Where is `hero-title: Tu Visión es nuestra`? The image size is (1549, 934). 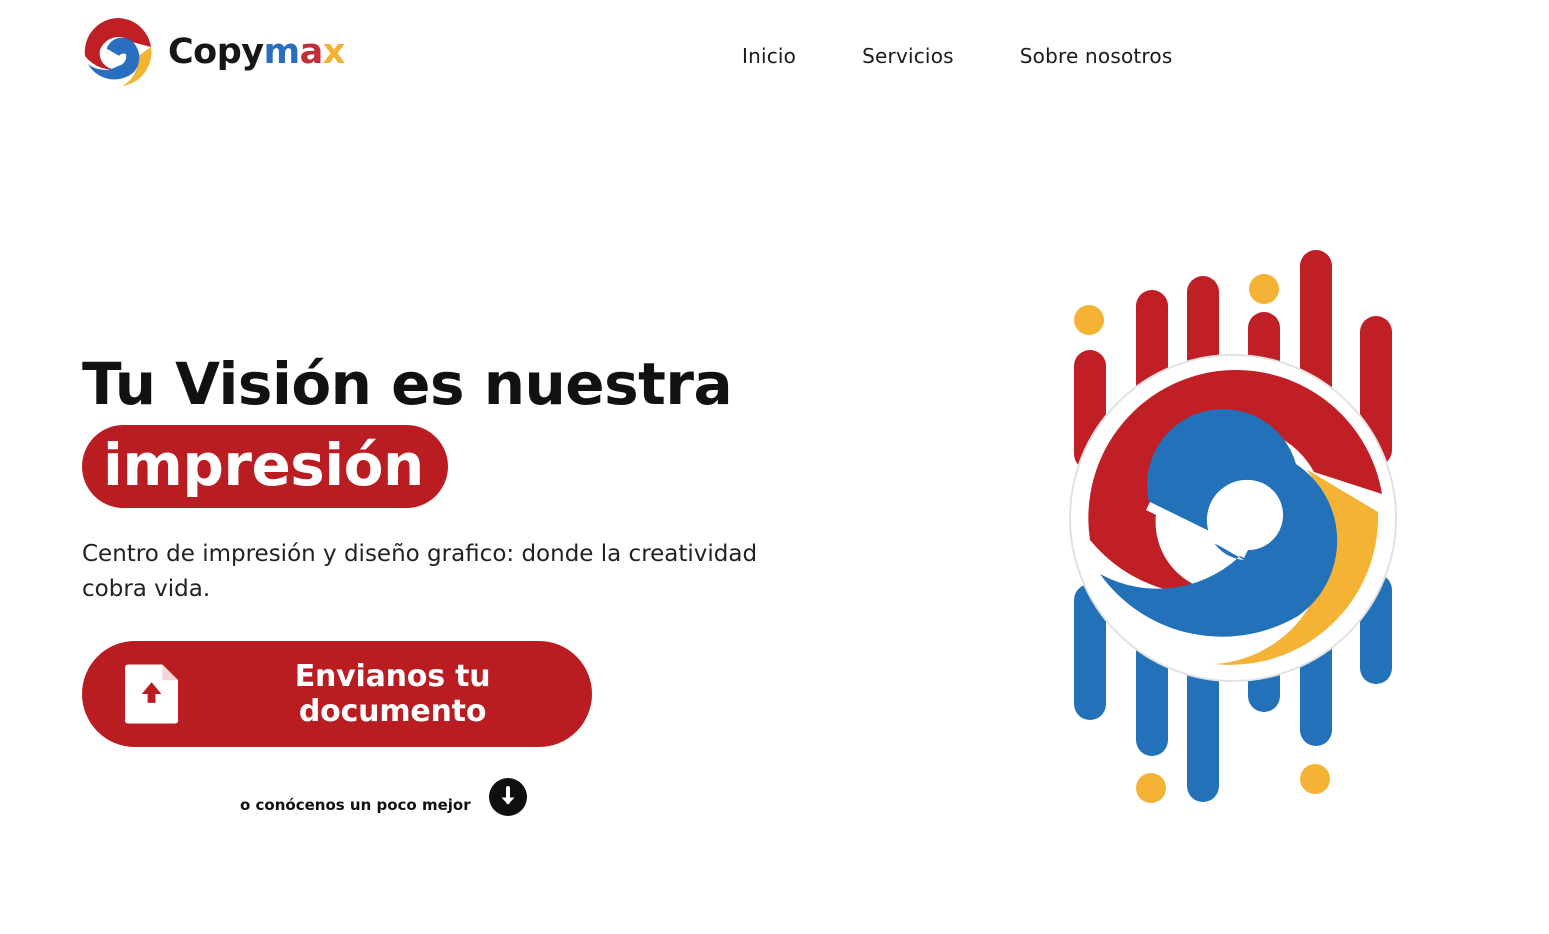
hero-title: Tu Visión es nuestra is located at coordinates (407, 384).